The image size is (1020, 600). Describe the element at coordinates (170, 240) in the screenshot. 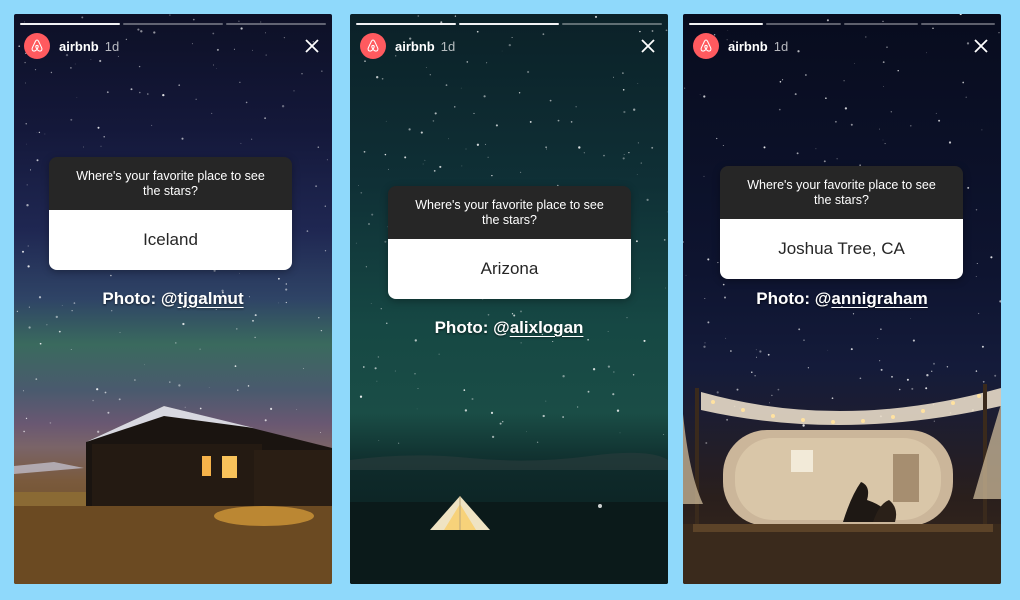

I see `answer-text: Iceland` at that location.